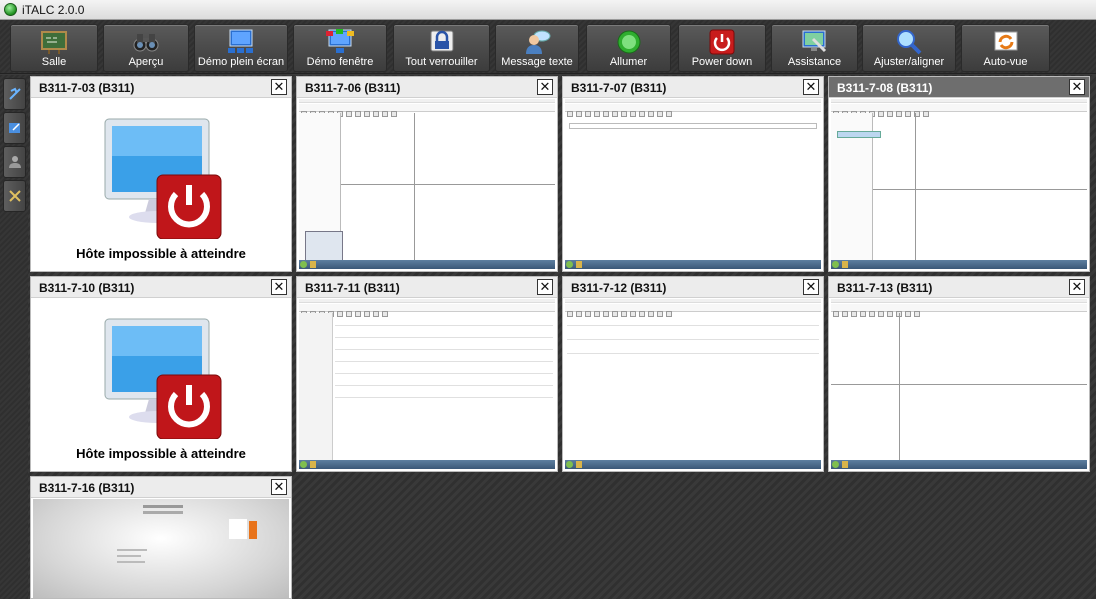  I want to click on computer-tile: B311-7-12 (B311) ✕, so click(693, 374).